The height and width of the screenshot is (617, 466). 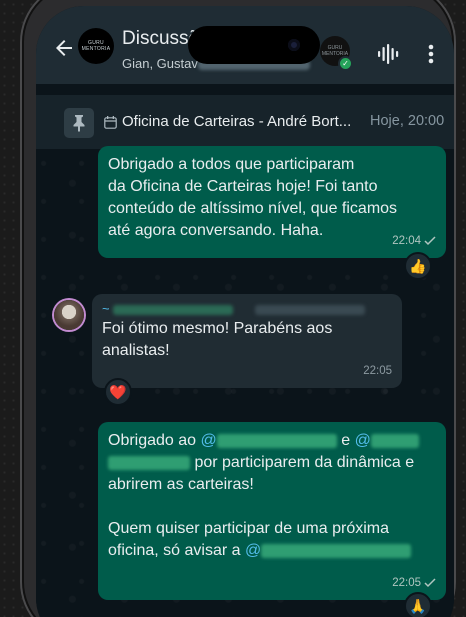 What do you see at coordinates (418, 604) in the screenshot?
I see `reaction-badge: 🙏` at bounding box center [418, 604].